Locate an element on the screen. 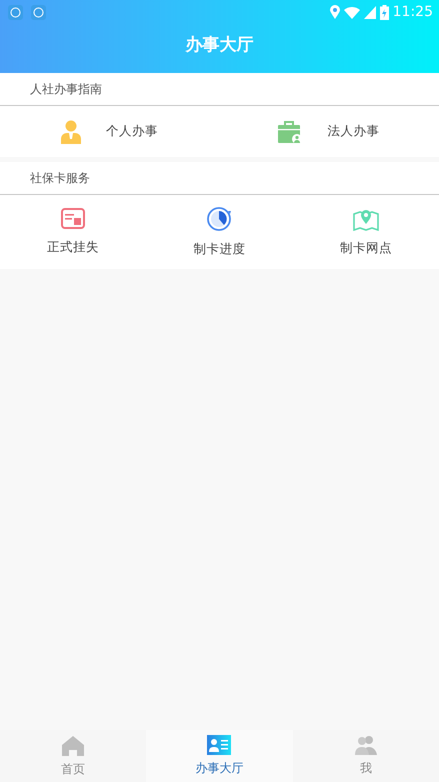  service-item: 制卡网点 is located at coordinates (365, 232).